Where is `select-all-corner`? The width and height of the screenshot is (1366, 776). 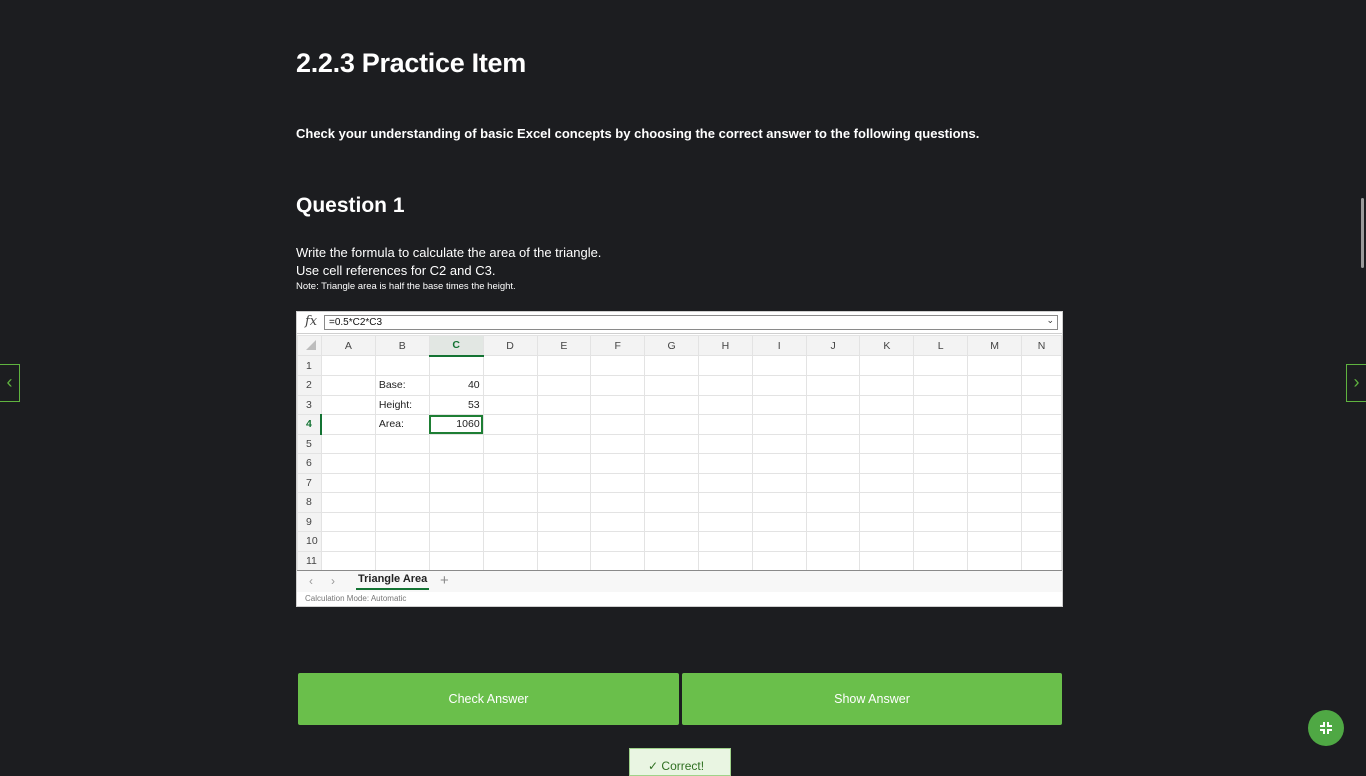
select-all-corner is located at coordinates (309, 345).